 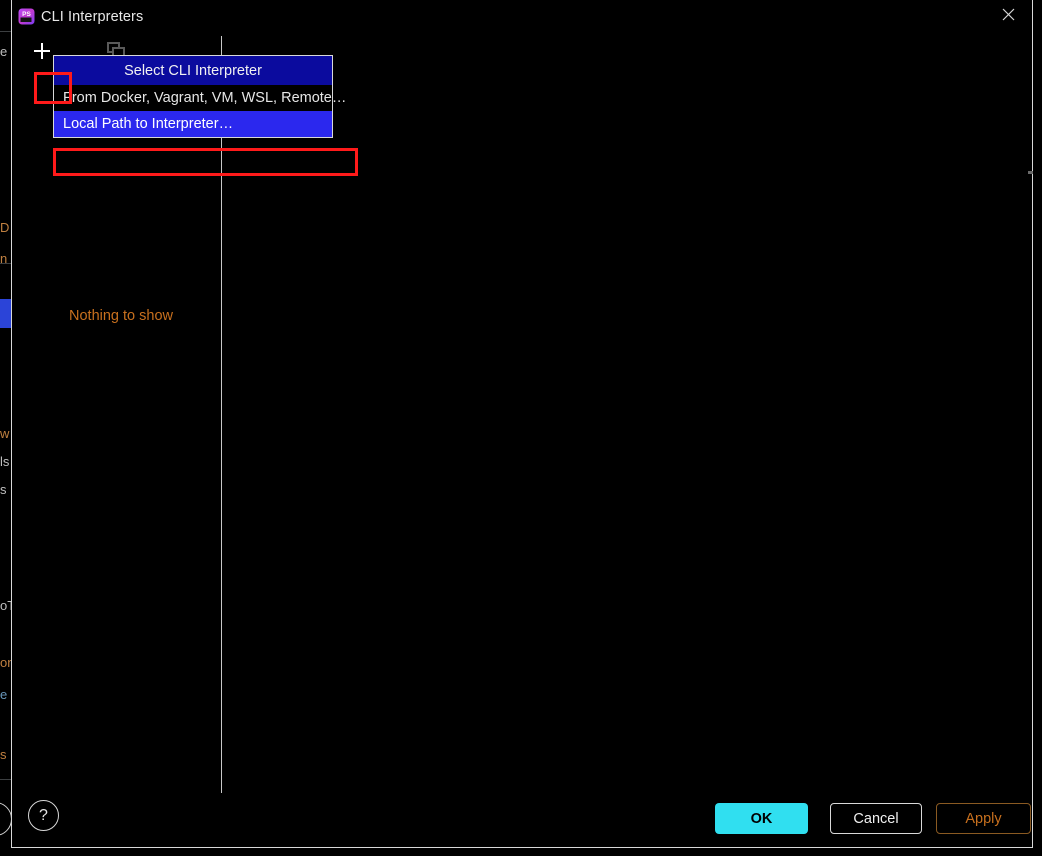 What do you see at coordinates (121, 316) in the screenshot?
I see `empty-list-message: Nothing to show` at bounding box center [121, 316].